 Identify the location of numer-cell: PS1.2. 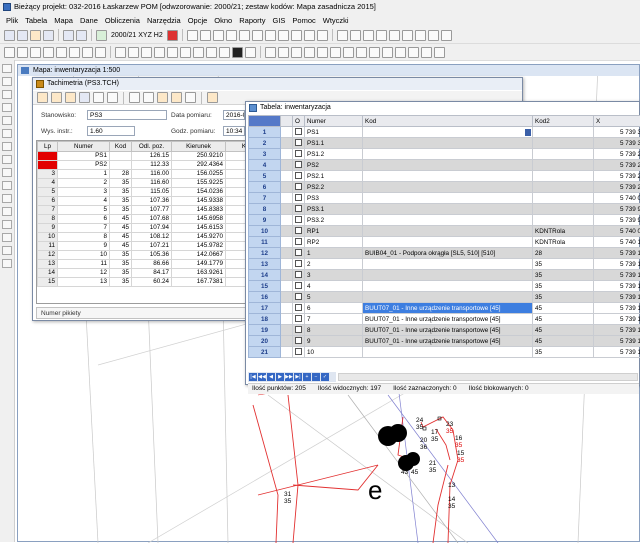
(334, 154).